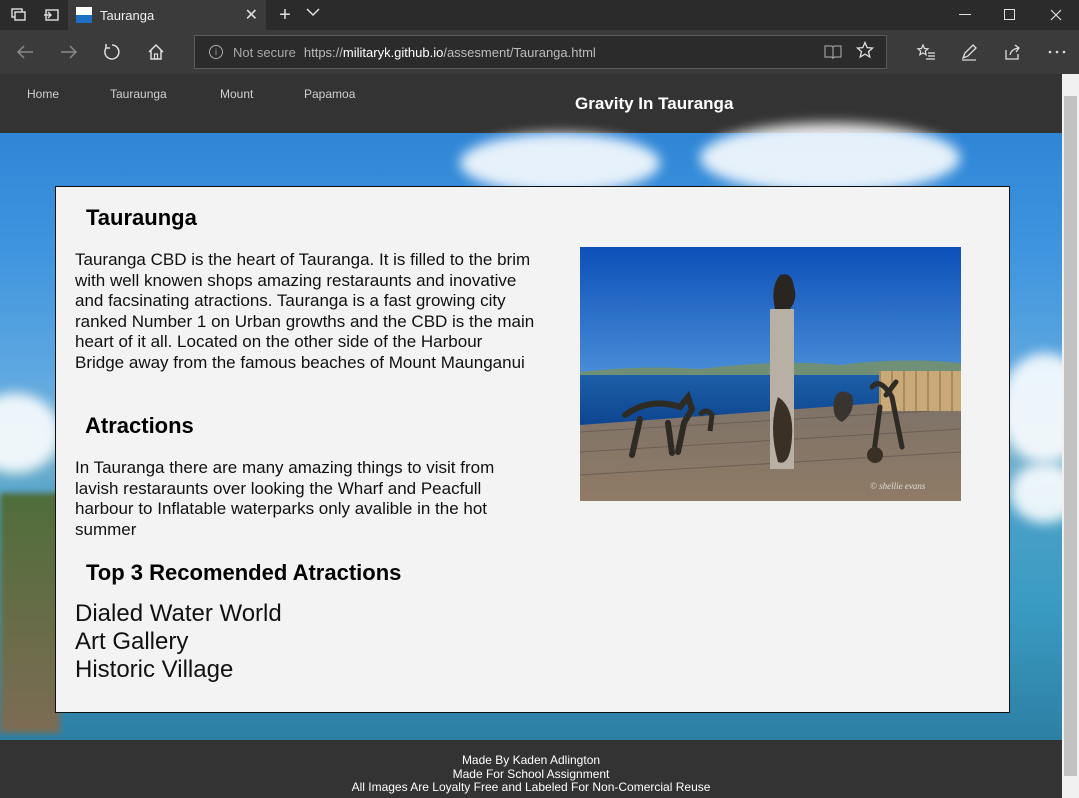 The height and width of the screenshot is (798, 1079). I want to click on scrollbar-thumb, so click(1070, 436).